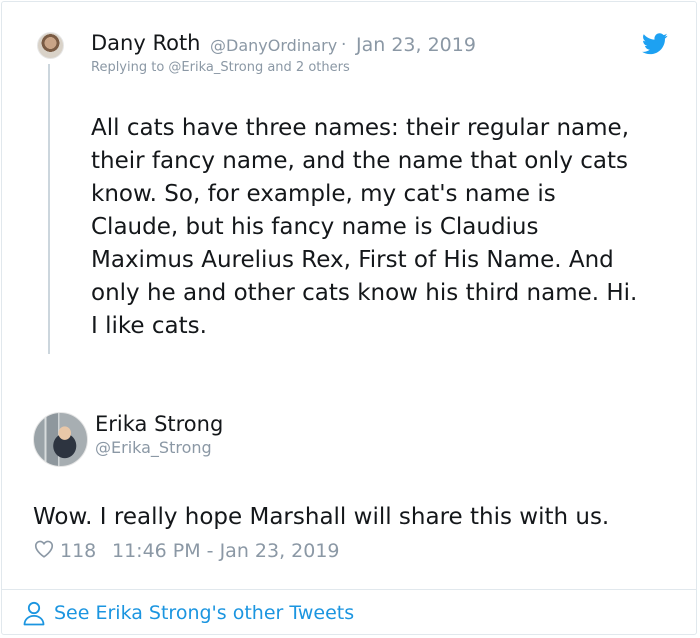 This screenshot has height=638, width=700. What do you see at coordinates (34, 613) in the screenshot?
I see `person-icon` at bounding box center [34, 613].